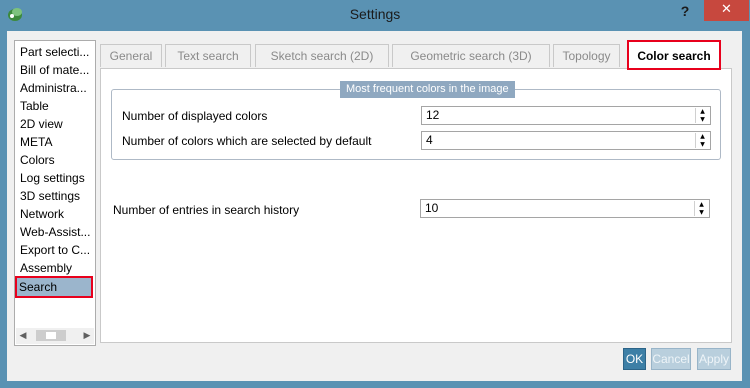 This screenshot has width=750, height=388. I want to click on sidebar-item-search: Search, so click(54, 287).